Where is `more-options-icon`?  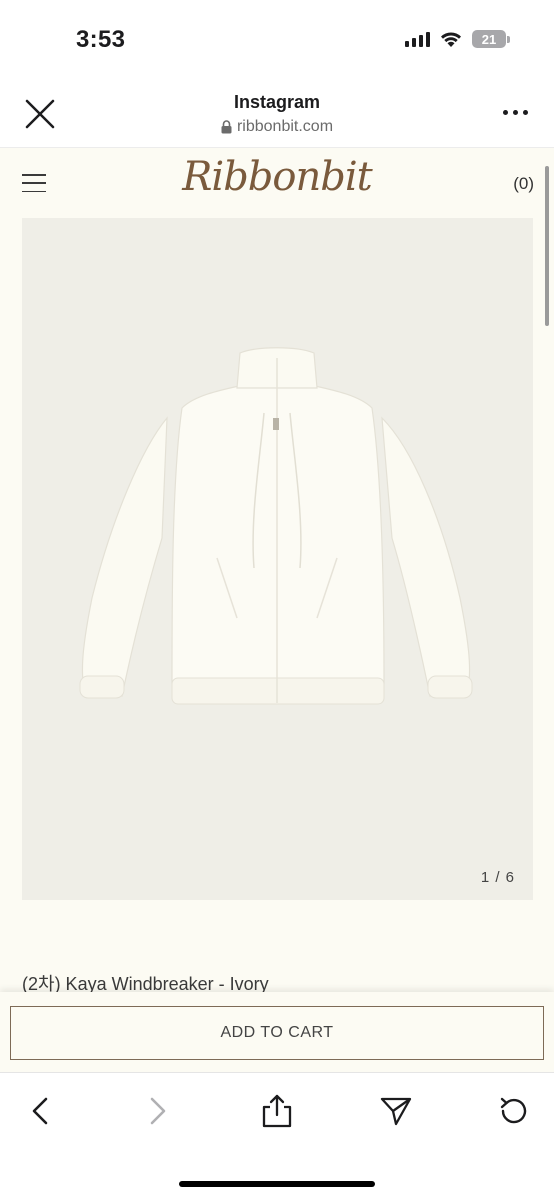 more-options-icon is located at coordinates (515, 112).